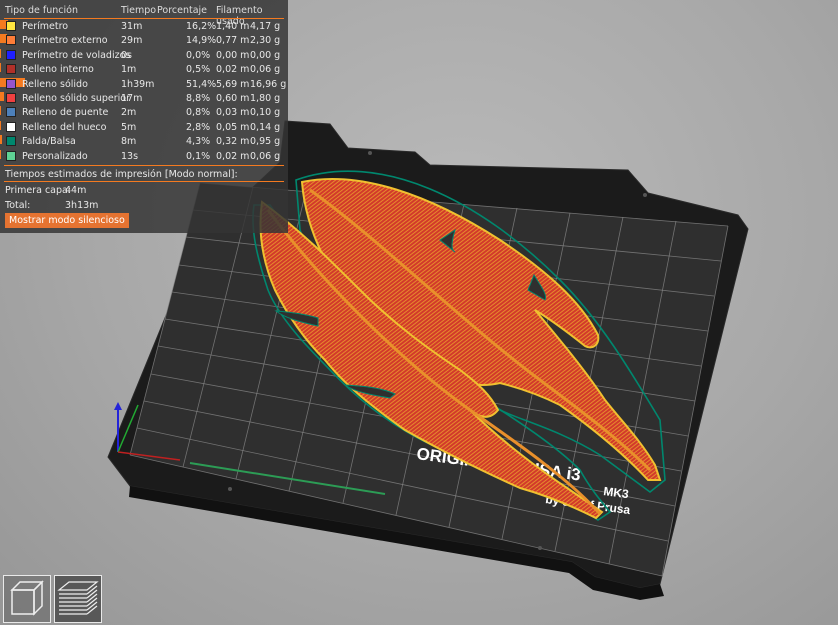 The width and height of the screenshot is (838, 625). Describe the element at coordinates (76, 55) in the screenshot. I see `feature-name: Perímetro de voladizos` at that location.